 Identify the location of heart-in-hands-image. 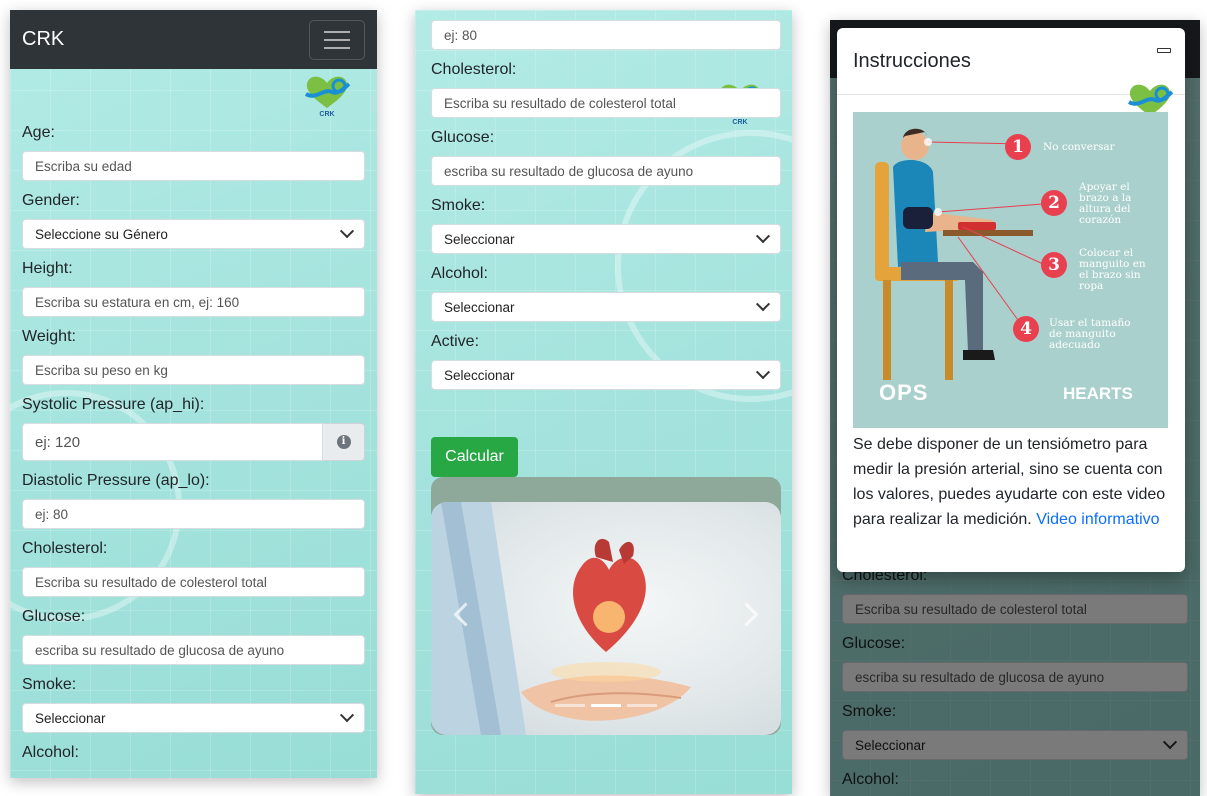
(561, 618).